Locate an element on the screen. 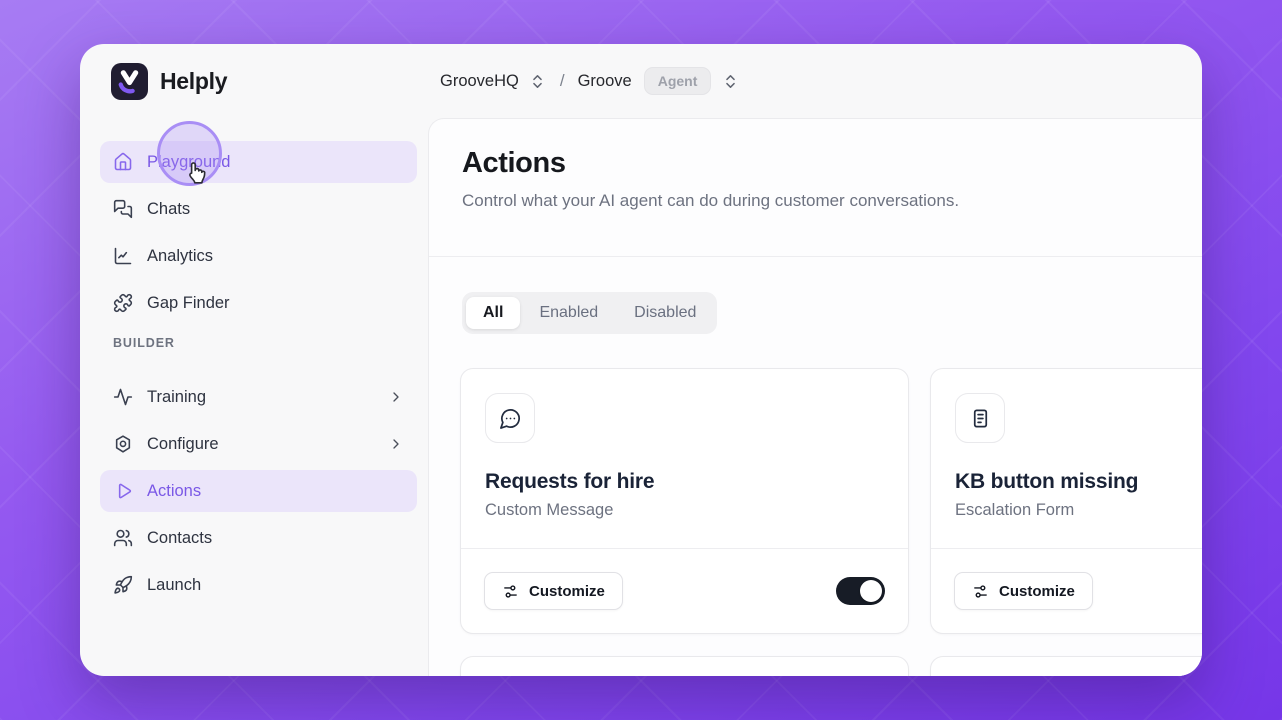  breadcrumb: GrooveHQ / Groove Agent is located at coordinates (589, 81).